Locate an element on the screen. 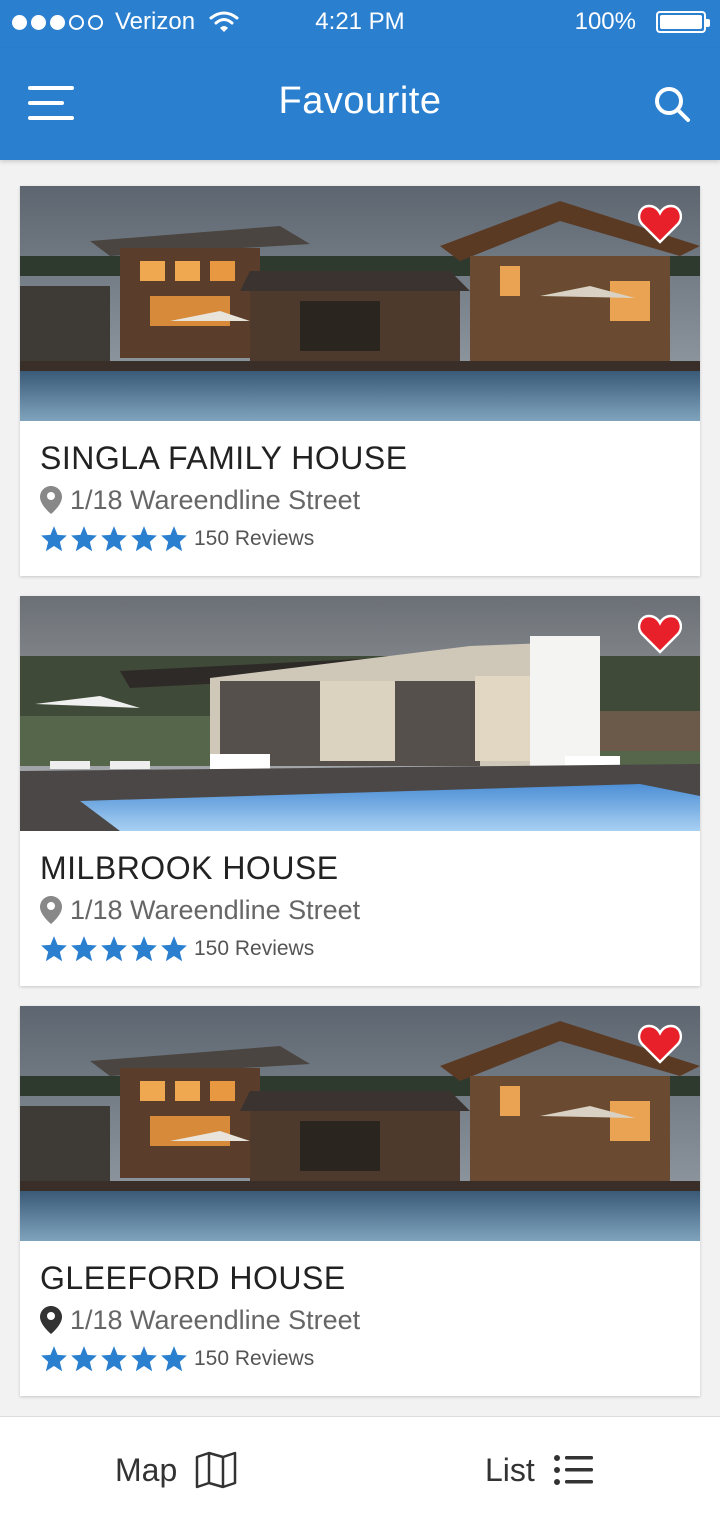  listing-title: GLEEFORD HOUSE is located at coordinates (360, 1278).